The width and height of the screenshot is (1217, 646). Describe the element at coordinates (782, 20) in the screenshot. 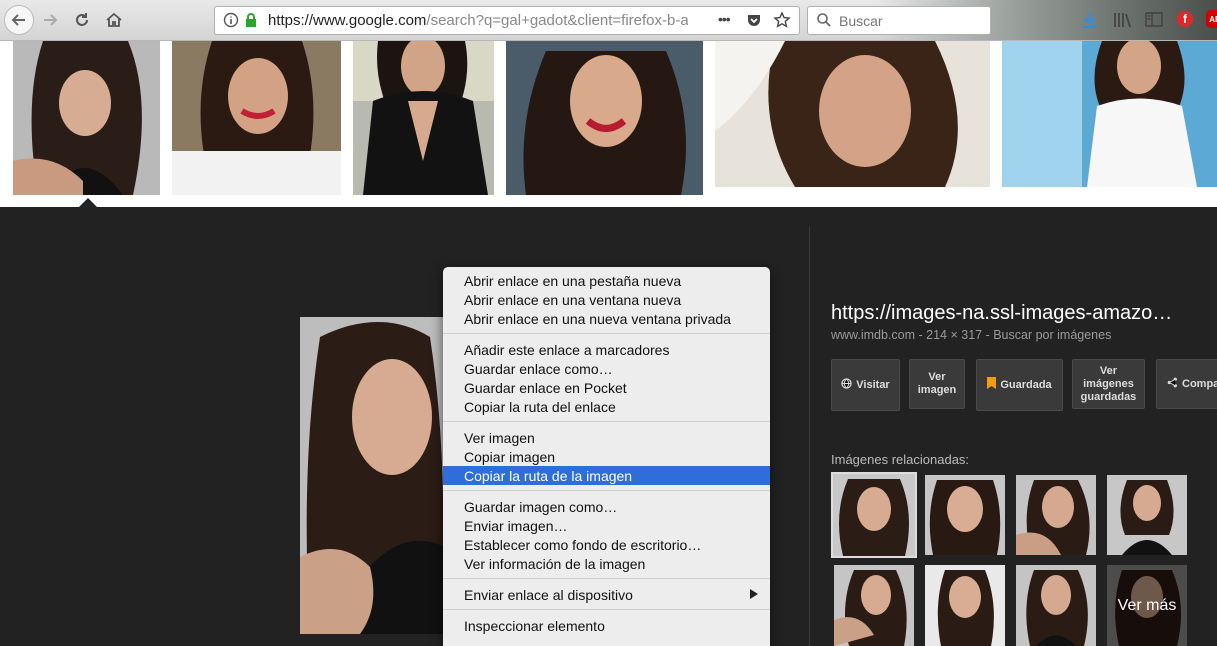

I see `star-icon` at that location.